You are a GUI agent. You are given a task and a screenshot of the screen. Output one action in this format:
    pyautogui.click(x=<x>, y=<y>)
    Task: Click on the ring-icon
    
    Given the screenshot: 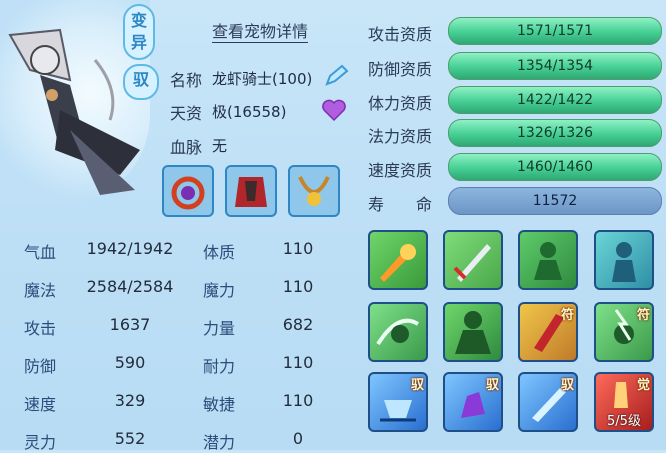 What is the action you would take?
    pyautogui.click(x=188, y=193)
    